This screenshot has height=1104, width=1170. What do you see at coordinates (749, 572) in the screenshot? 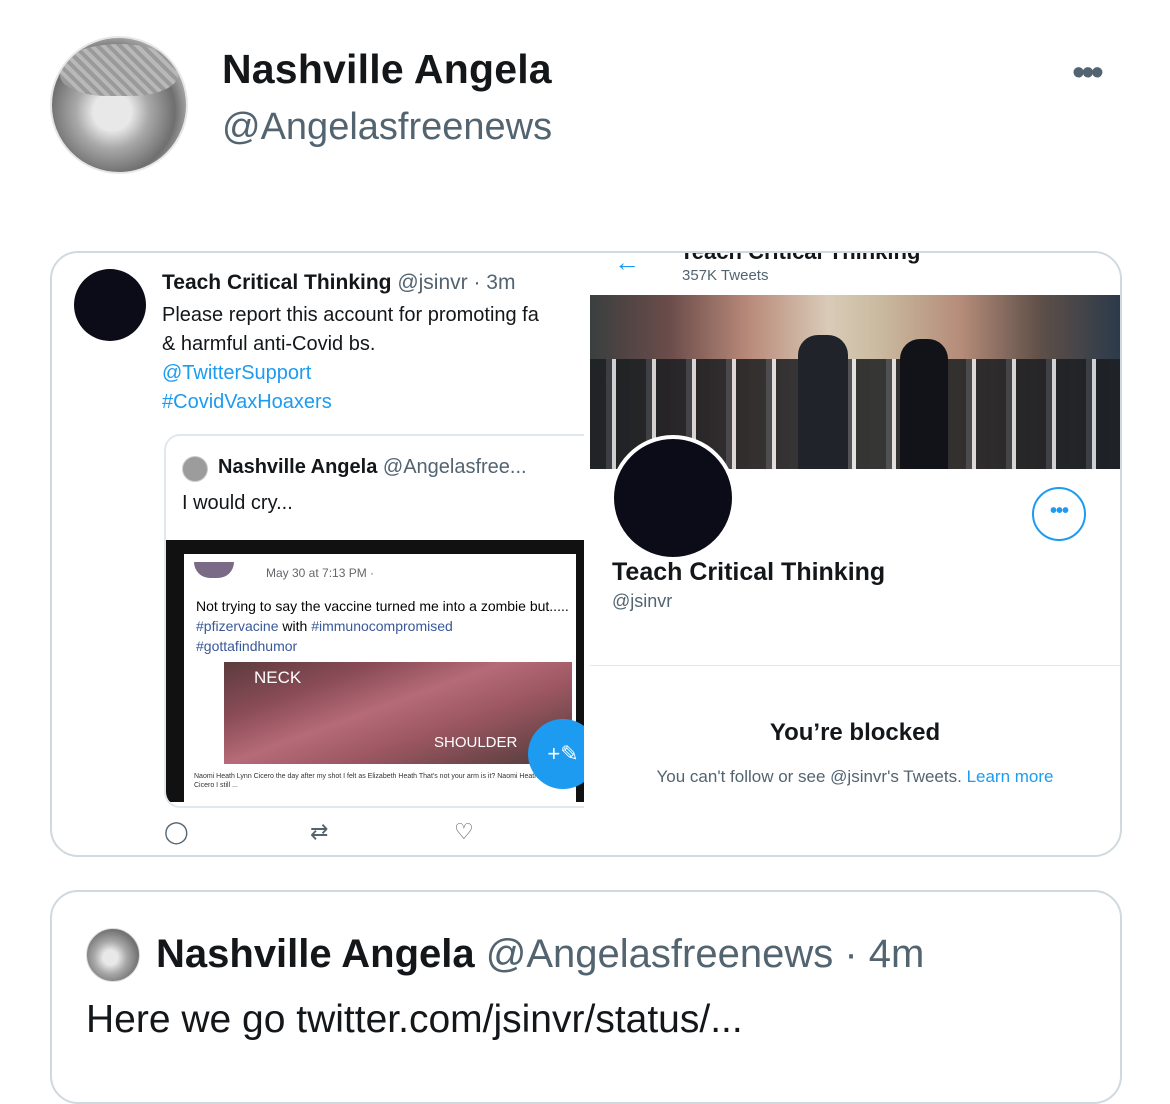
I see `profile-name: Teach Critical Thinking` at bounding box center [749, 572].